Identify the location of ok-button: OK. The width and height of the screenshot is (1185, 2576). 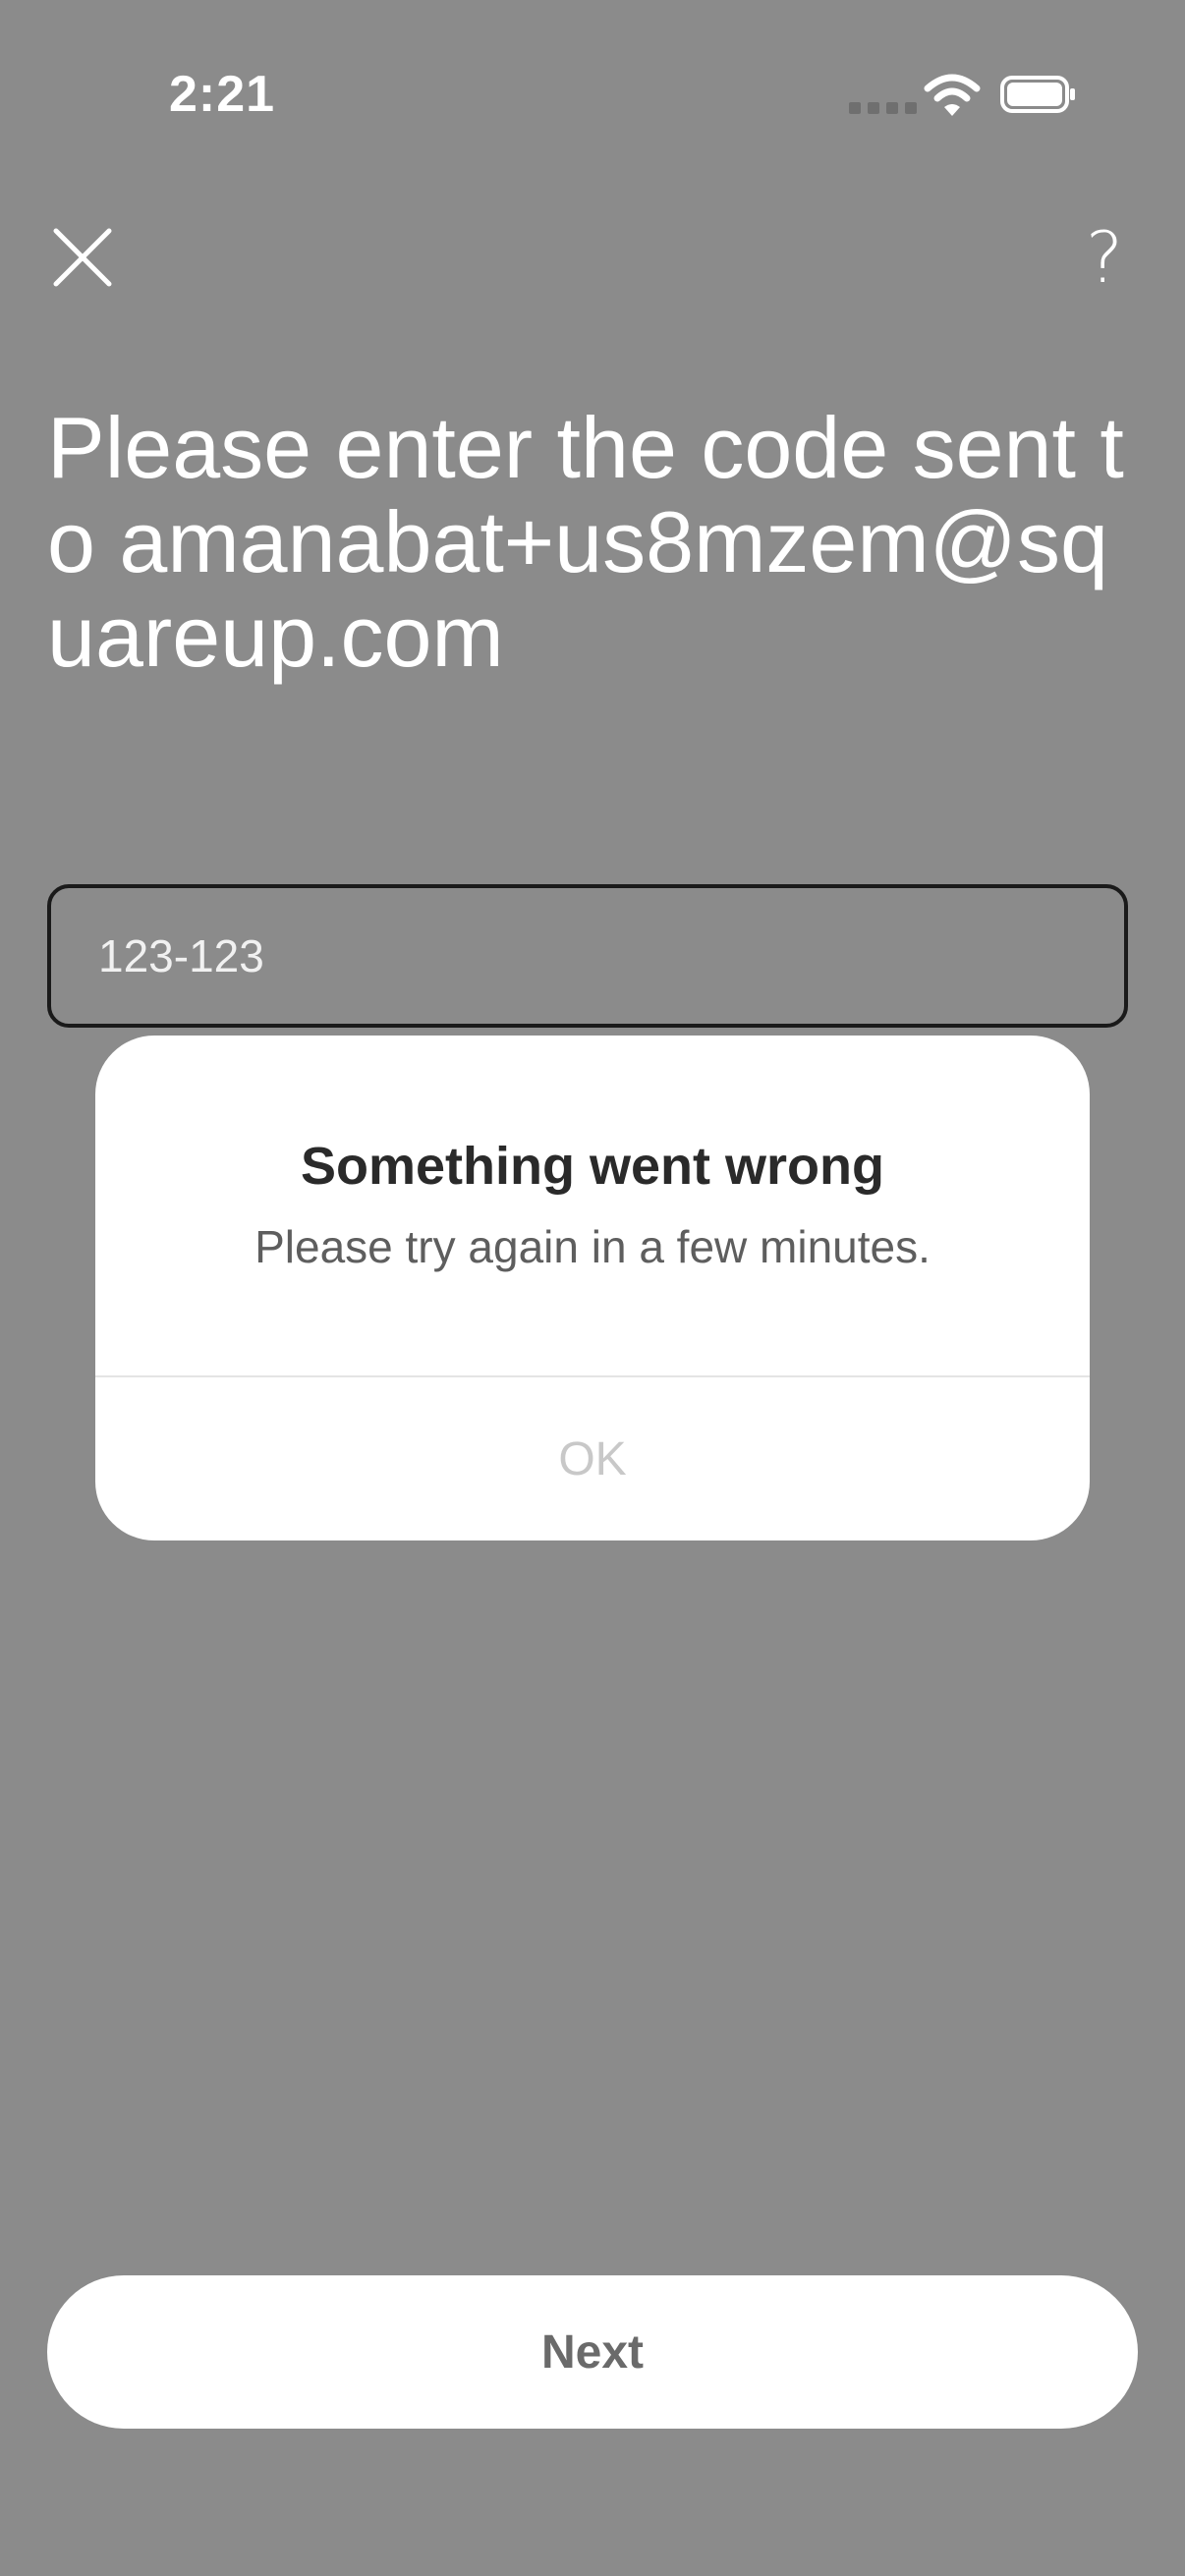
(592, 1458).